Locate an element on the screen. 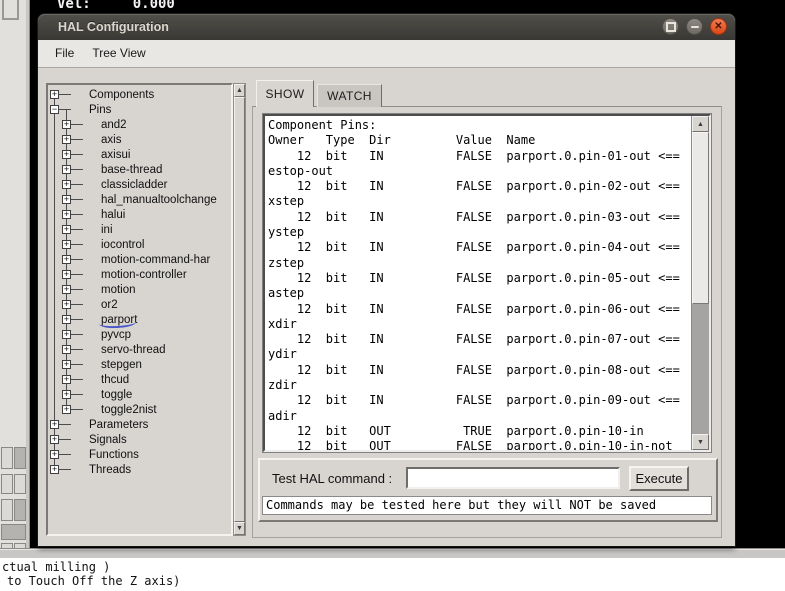  tab-show: SHOW is located at coordinates (285, 93).